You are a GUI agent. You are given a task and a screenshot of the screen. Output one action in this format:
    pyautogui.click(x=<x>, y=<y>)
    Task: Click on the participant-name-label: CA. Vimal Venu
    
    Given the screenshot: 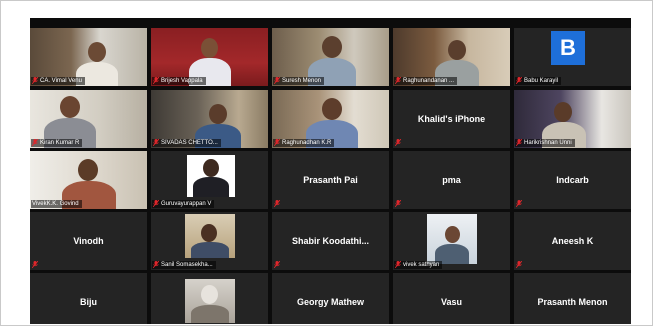 What is the action you would take?
    pyautogui.click(x=58, y=80)
    